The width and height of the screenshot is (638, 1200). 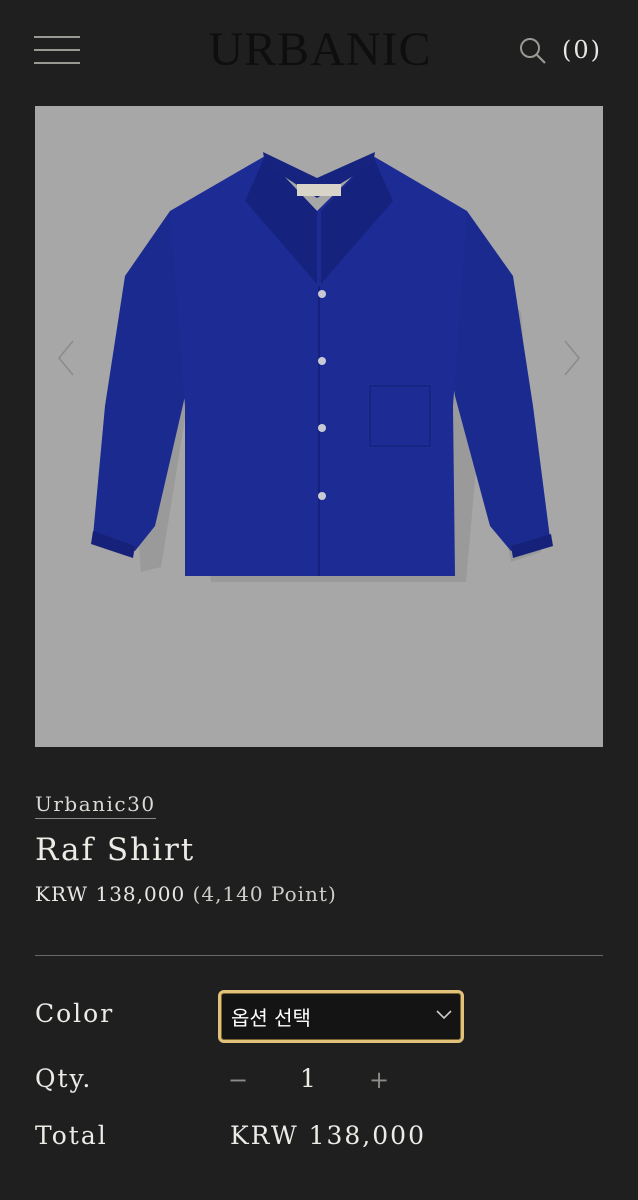 What do you see at coordinates (308, 1078) in the screenshot?
I see `qty-input: 1` at bounding box center [308, 1078].